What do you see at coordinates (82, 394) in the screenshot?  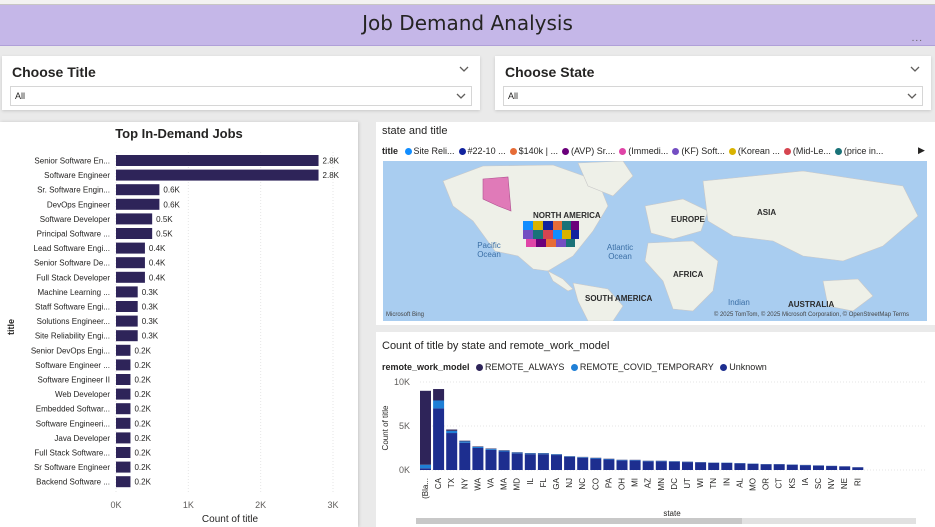 I see `category-label: Web Developer` at bounding box center [82, 394].